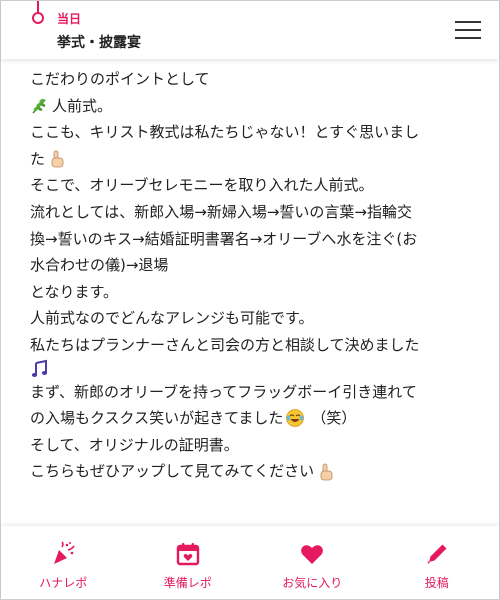 The height and width of the screenshot is (600, 500). I want to click on hamburger-menu-icon, so click(468, 31).